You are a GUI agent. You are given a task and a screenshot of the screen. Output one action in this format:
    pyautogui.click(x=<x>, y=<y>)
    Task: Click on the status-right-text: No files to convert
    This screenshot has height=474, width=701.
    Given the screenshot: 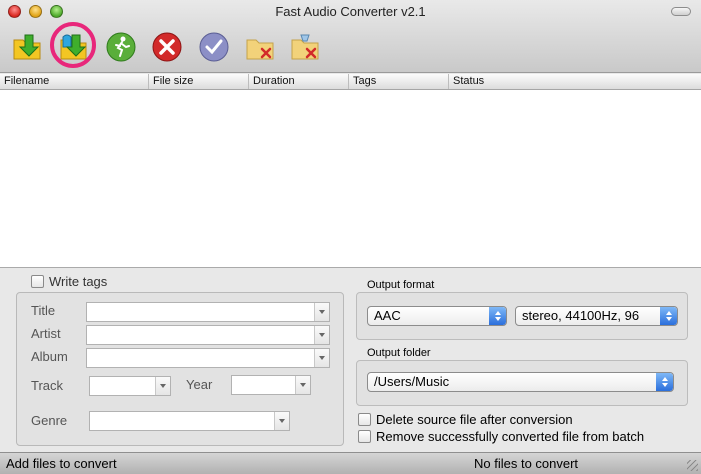 What is the action you would take?
    pyautogui.click(x=526, y=463)
    